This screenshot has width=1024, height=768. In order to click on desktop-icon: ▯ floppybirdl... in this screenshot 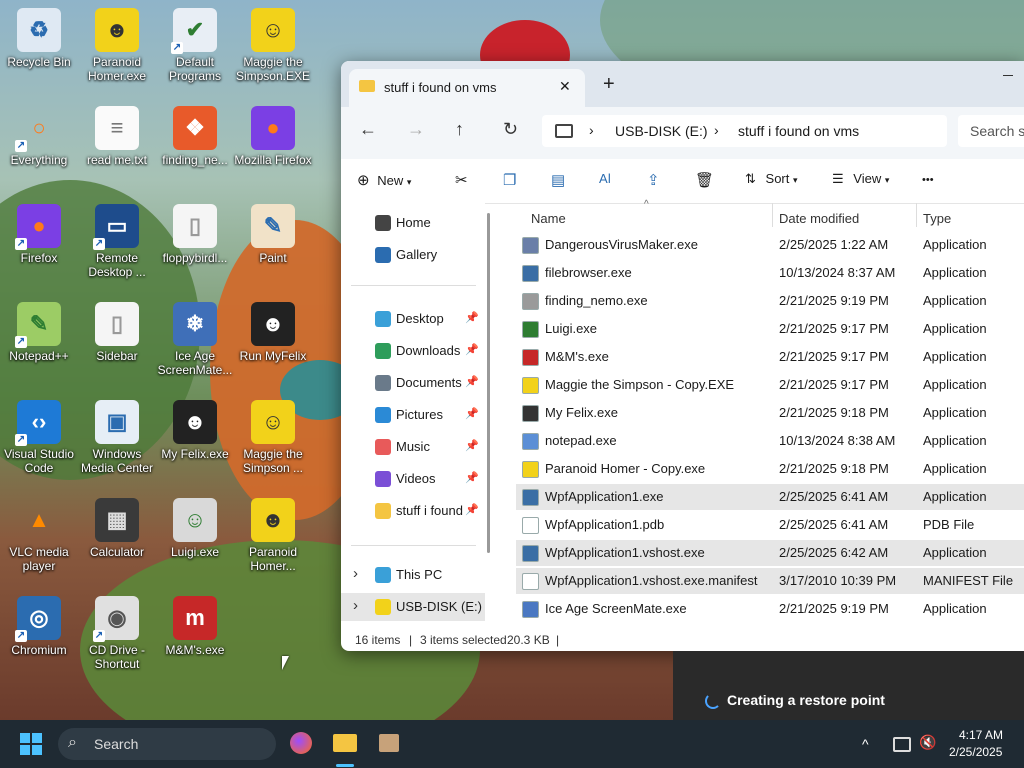, I will do `click(195, 234)`.